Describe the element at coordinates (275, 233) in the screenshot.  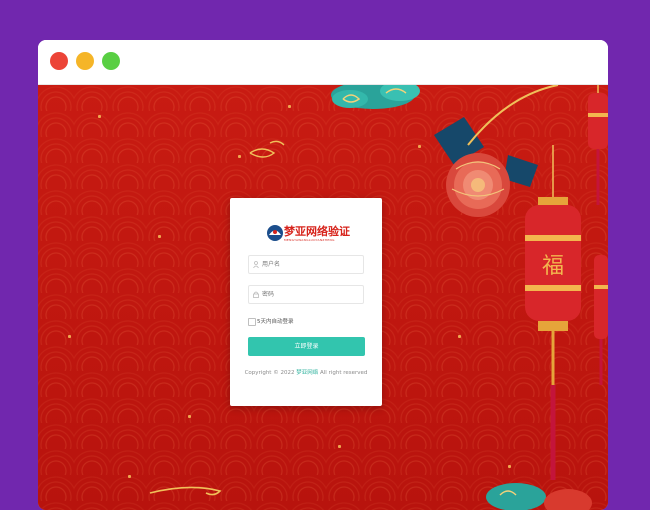
I see `logo-emblem-icon` at that location.